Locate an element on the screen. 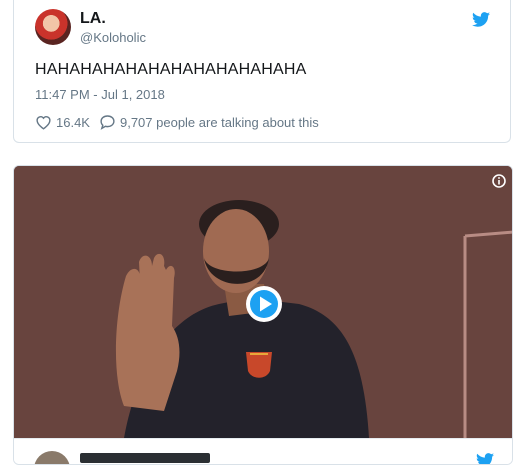  next-tweet-preview is located at coordinates (263, 451).